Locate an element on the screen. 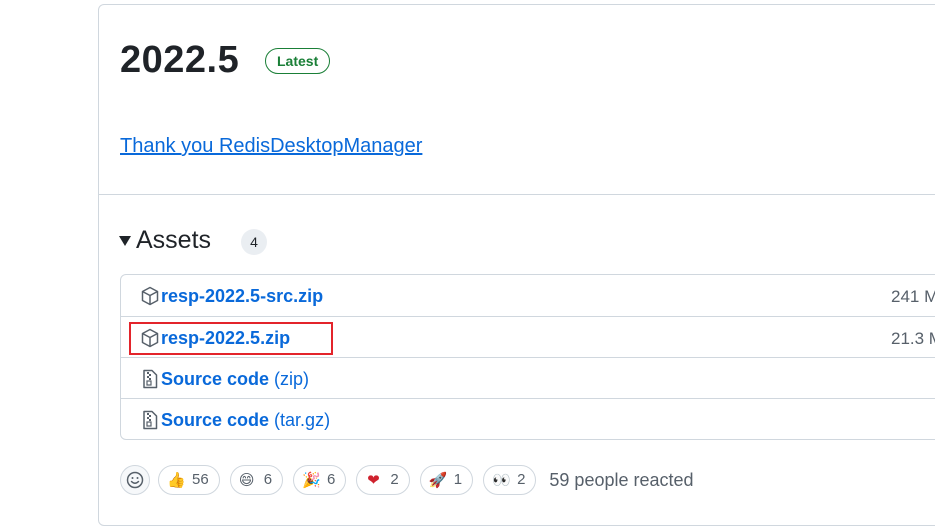 This screenshot has width=935, height=526. asset-row: Source code (zip) is located at coordinates (528, 377).